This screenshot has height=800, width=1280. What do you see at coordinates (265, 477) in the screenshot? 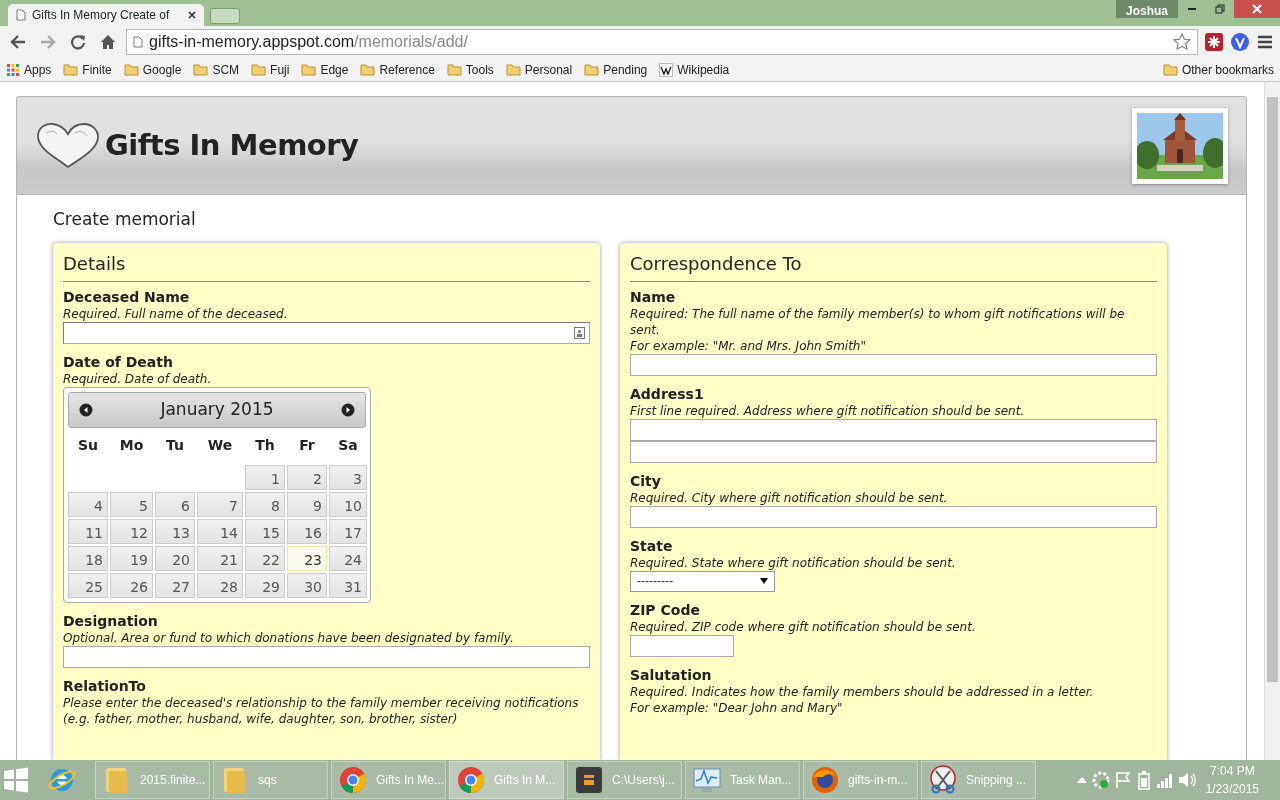
I see `calendar-day: 1` at bounding box center [265, 477].